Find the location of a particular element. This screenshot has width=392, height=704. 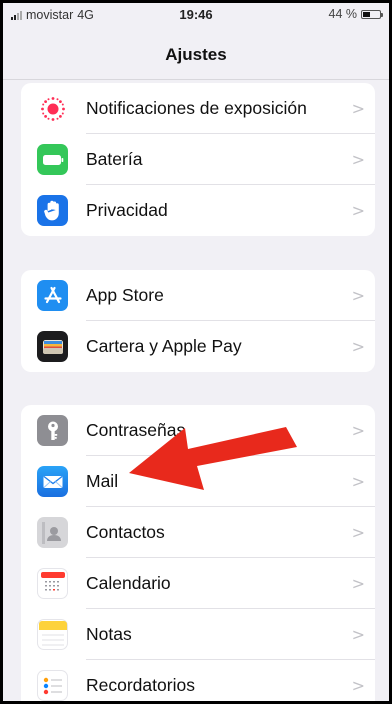

settings-row-reminders: Recordatorios > is located at coordinates (198, 680).